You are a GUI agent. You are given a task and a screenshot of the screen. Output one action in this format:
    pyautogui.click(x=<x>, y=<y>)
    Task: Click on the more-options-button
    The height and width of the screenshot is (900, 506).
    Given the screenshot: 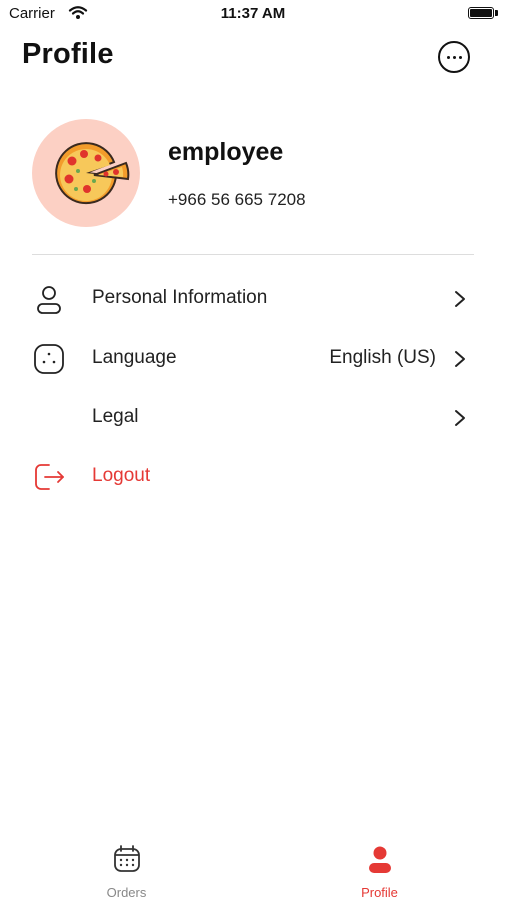 What is the action you would take?
    pyautogui.click(x=454, y=57)
    